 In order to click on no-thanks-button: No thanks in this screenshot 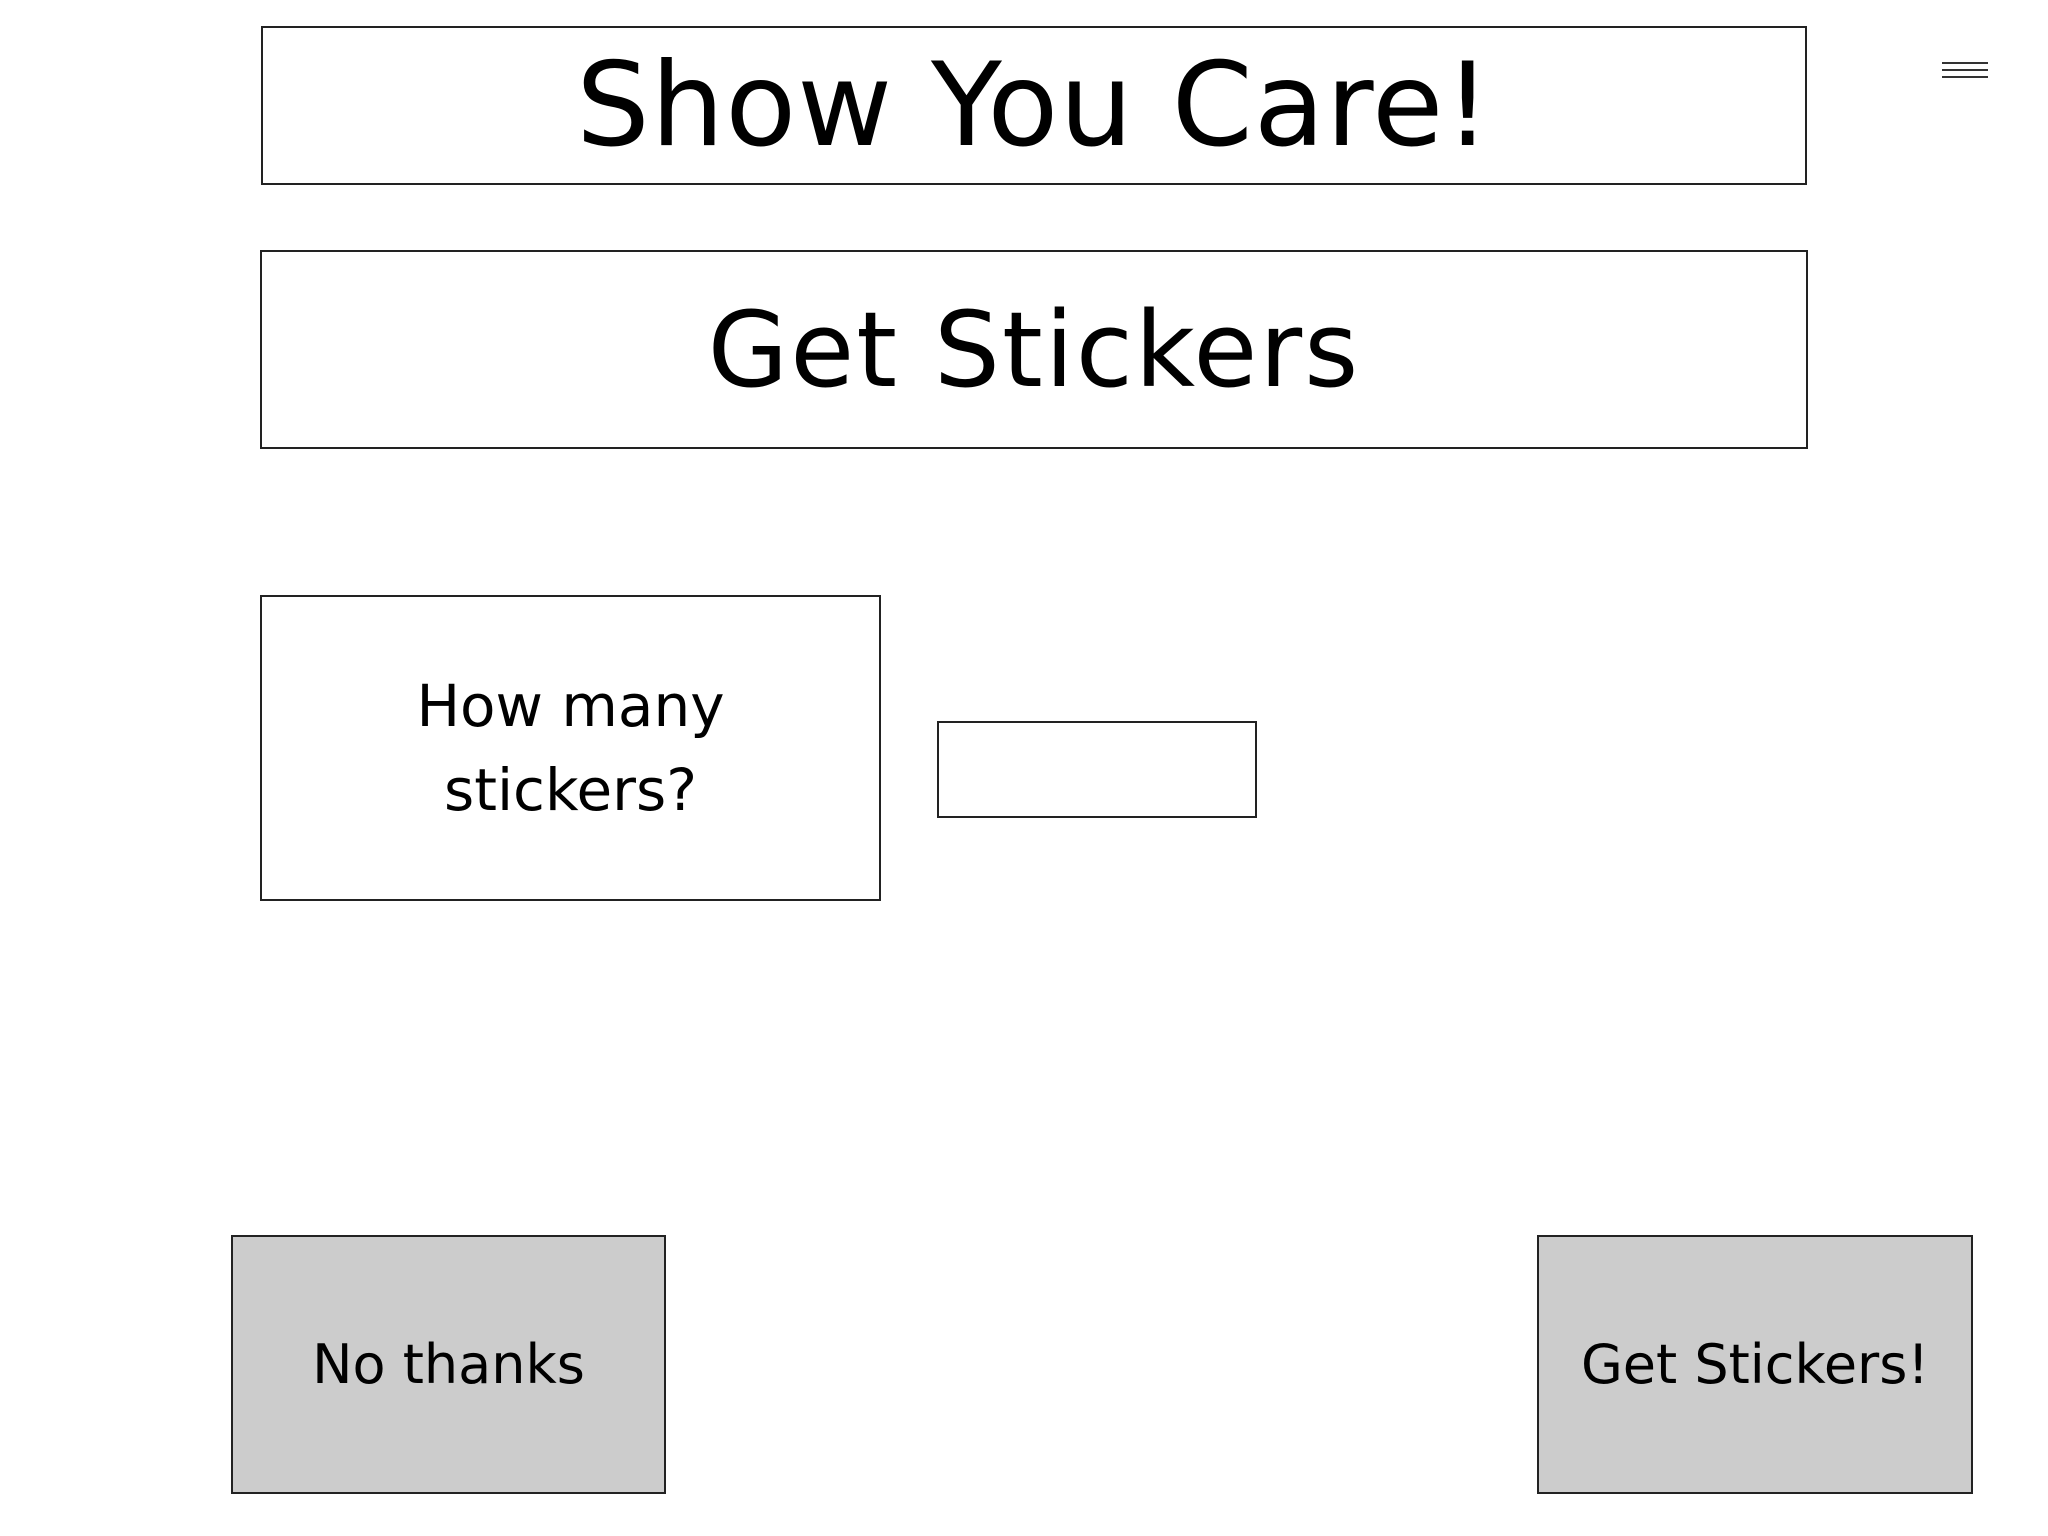, I will do `click(448, 1364)`.